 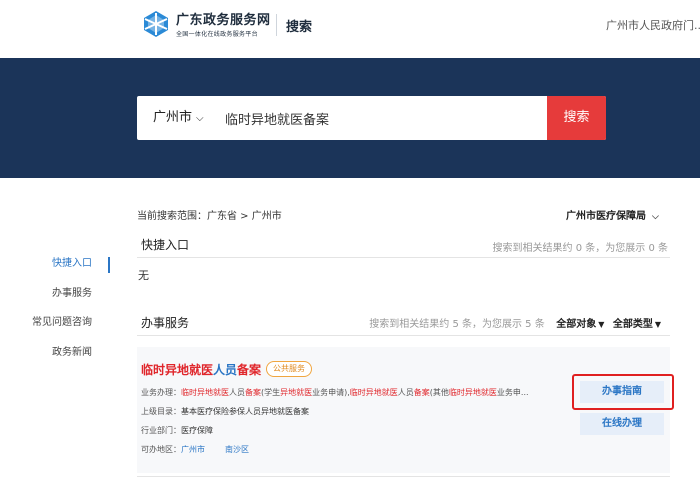 What do you see at coordinates (249, 370) in the screenshot?
I see `title-highlight: 备案` at bounding box center [249, 370].